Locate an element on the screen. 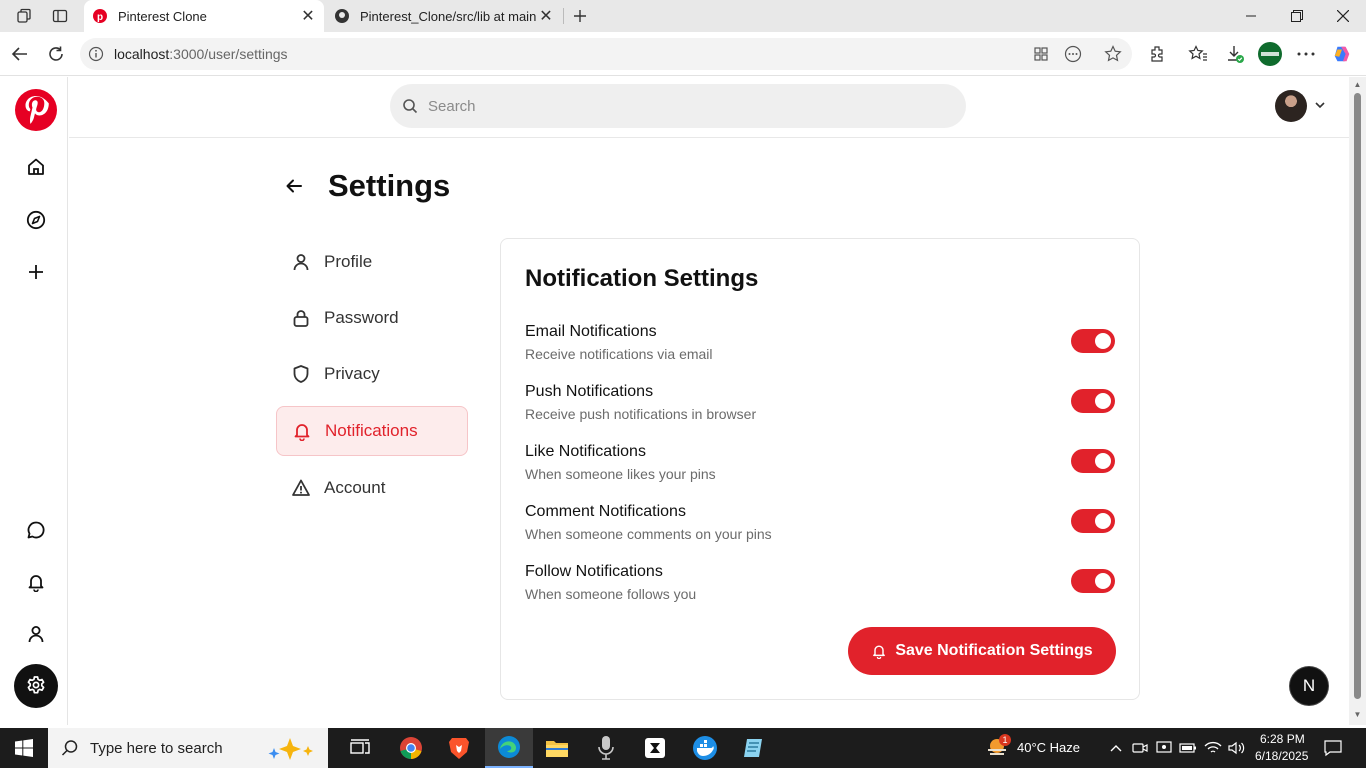  settings-gear-icon is located at coordinates (36, 686).